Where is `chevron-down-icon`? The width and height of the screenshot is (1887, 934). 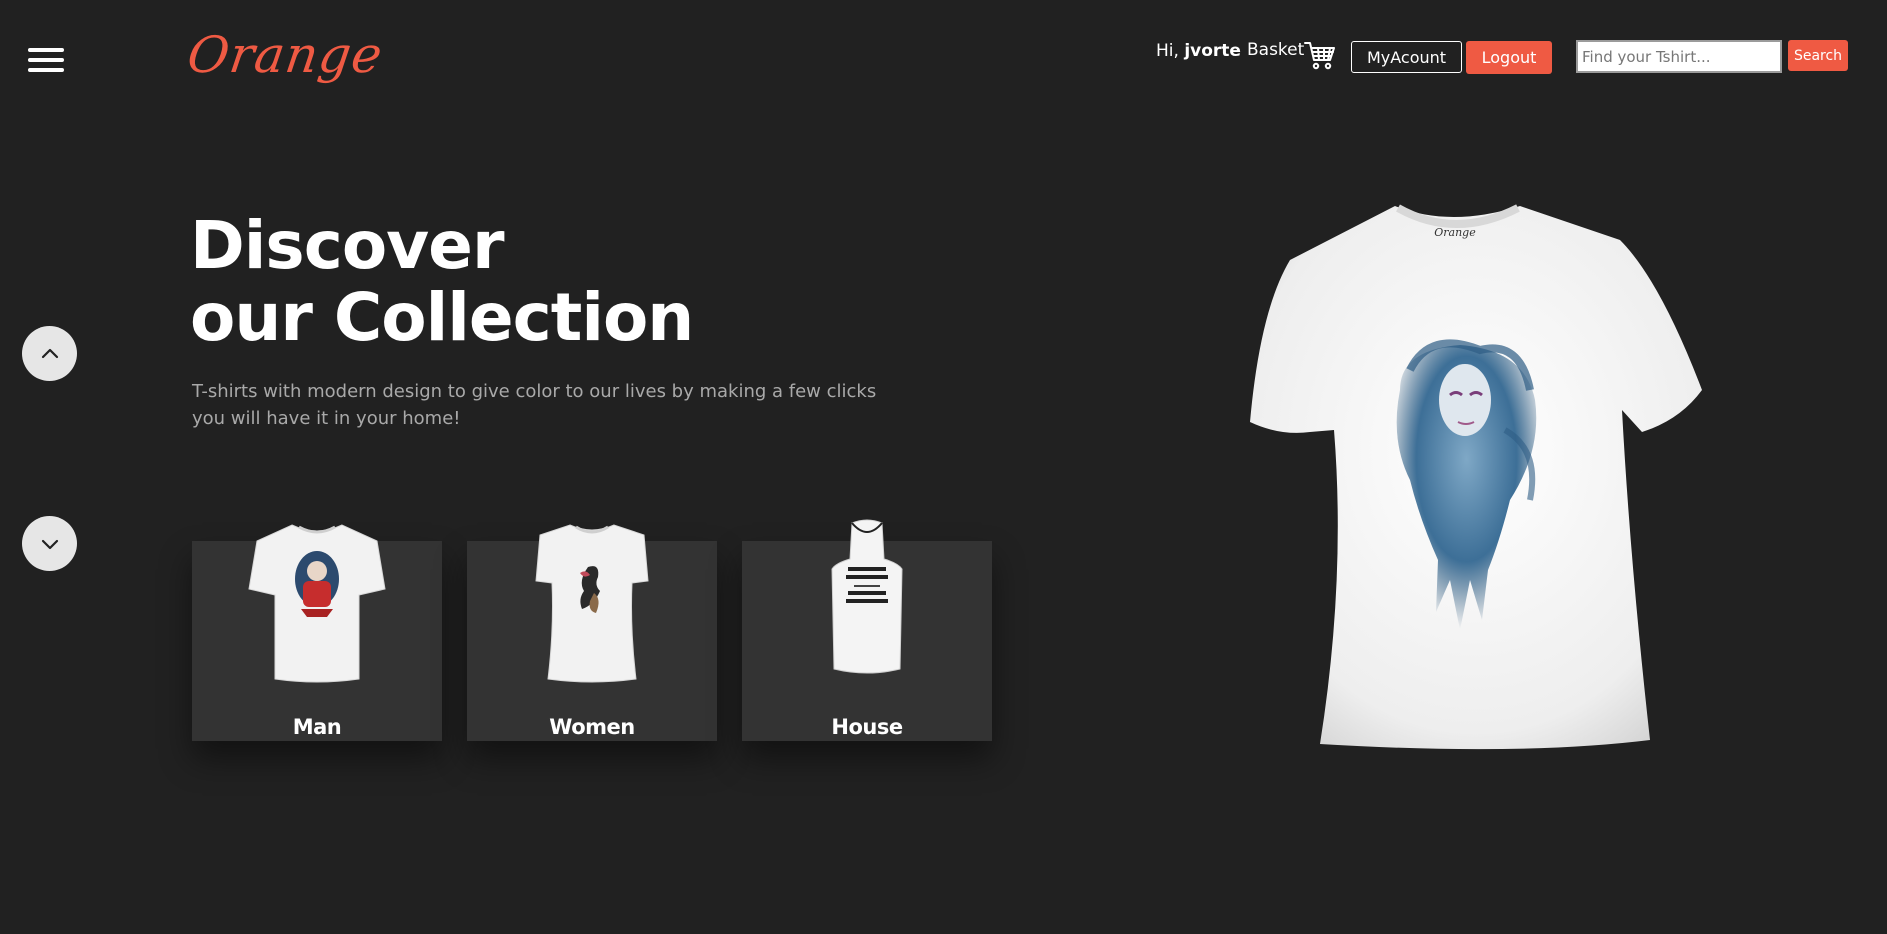 chevron-down-icon is located at coordinates (49, 544).